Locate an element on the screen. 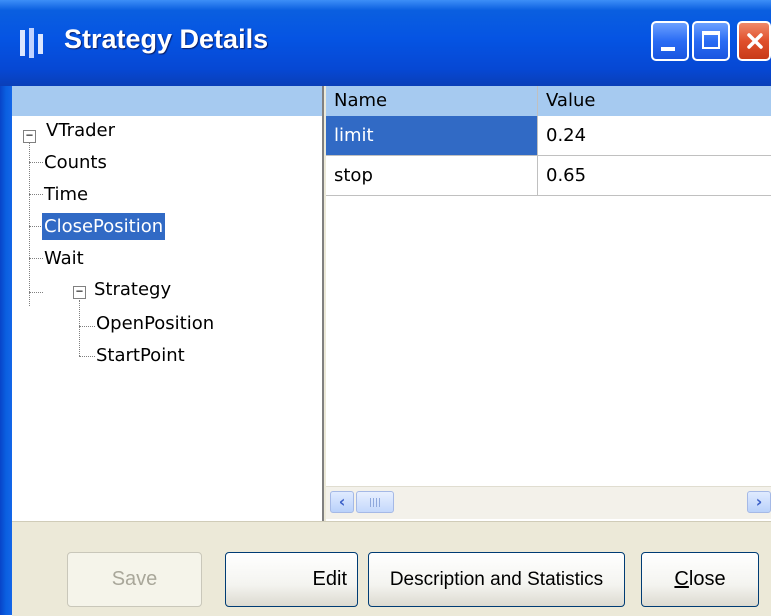  cell-value: 0.24 is located at coordinates (654, 135).